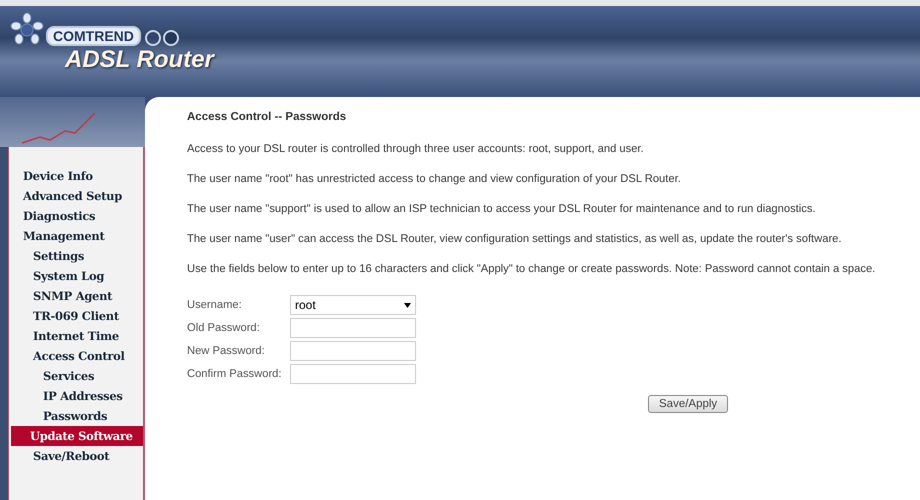 This screenshot has height=500, width=920. I want to click on brand-logo-text: COMTREND, so click(93, 36).